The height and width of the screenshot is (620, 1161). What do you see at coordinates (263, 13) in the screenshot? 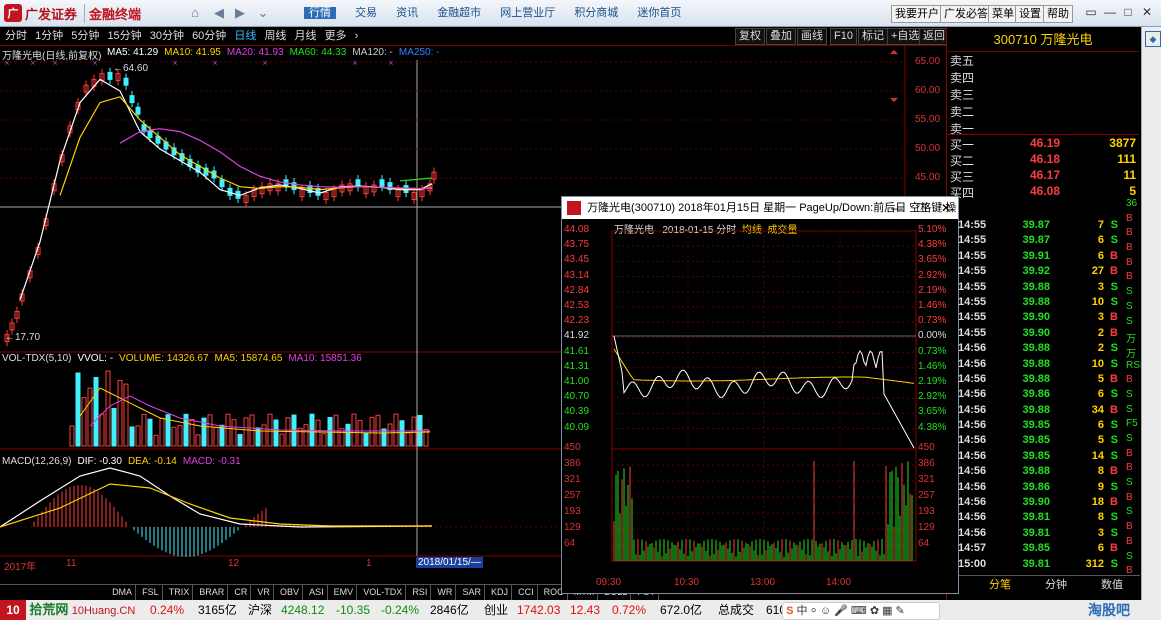
I see `chevron-down-icon: ⌄` at bounding box center [263, 13].